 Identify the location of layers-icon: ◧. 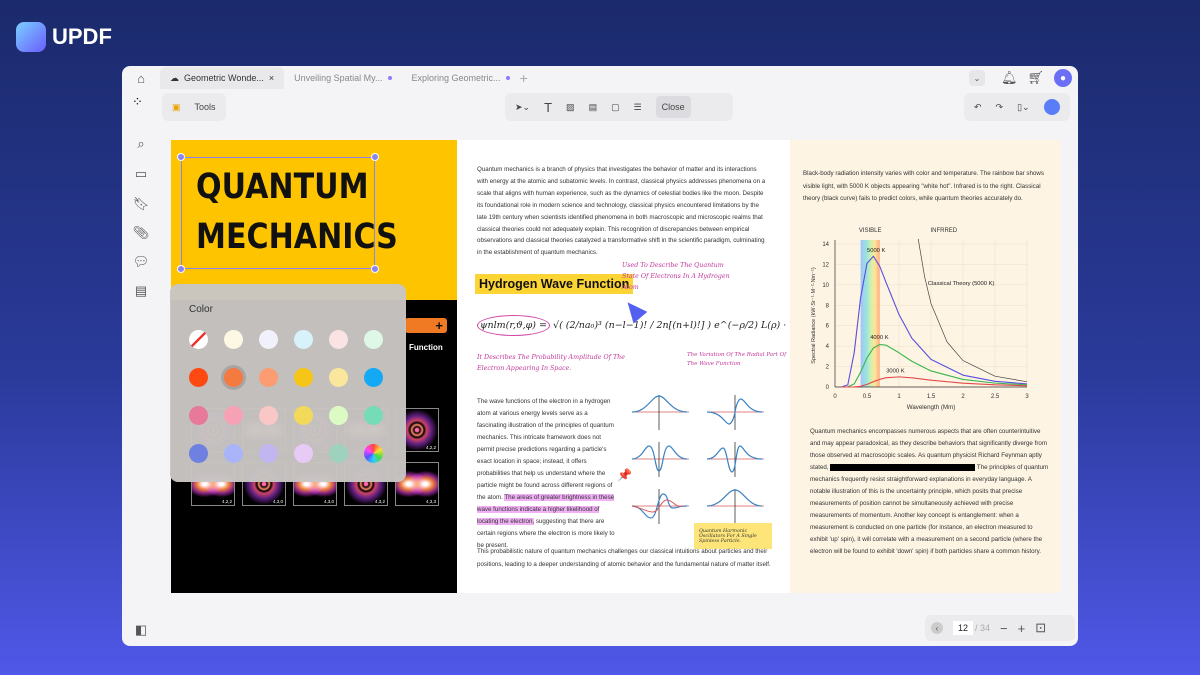
(141, 630).